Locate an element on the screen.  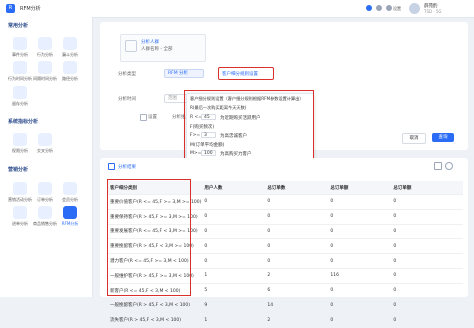
sidebar-item-behavior: 行为分析 is located at coordinates (45, 55).